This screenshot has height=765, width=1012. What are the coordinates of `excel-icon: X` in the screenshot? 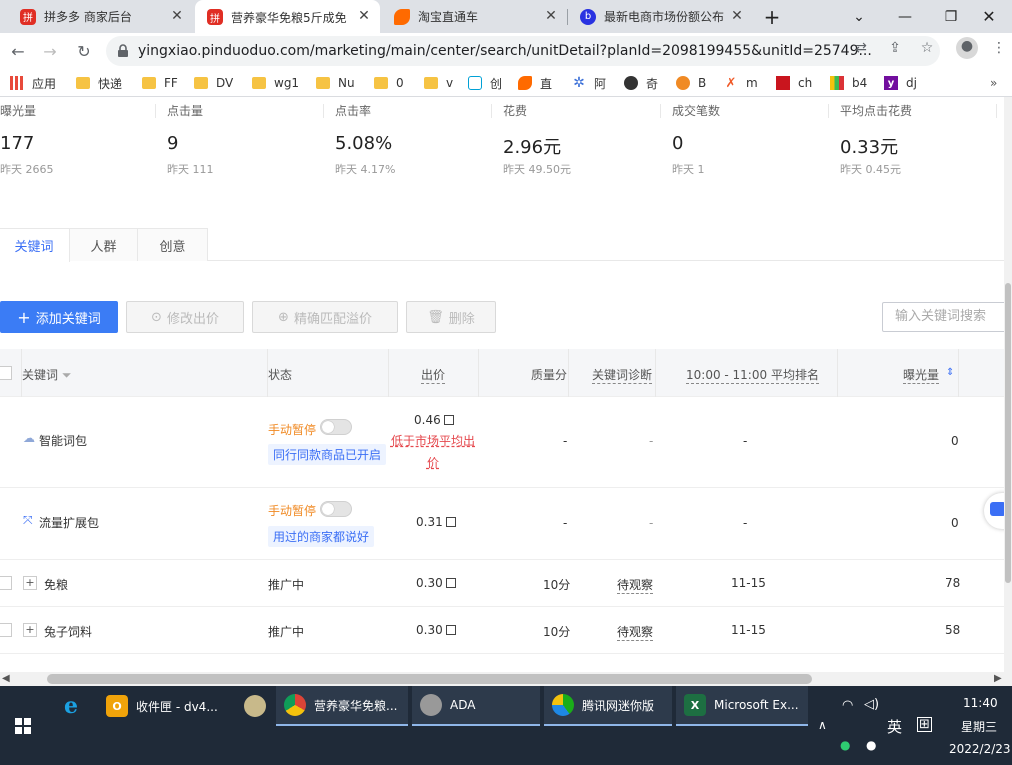 It's located at (695, 705).